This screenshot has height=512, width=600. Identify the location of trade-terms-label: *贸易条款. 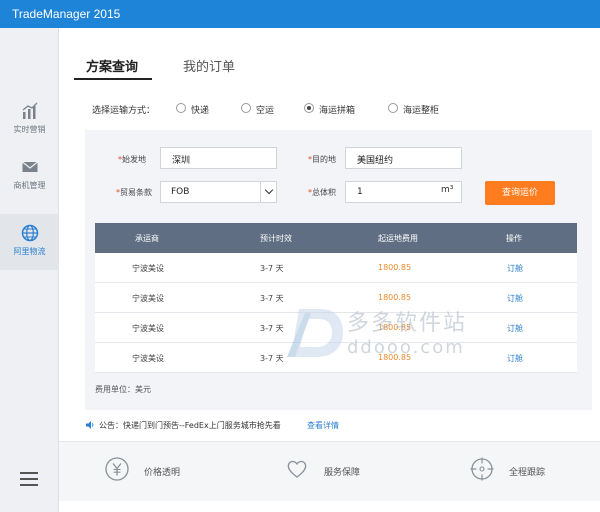
(134, 192).